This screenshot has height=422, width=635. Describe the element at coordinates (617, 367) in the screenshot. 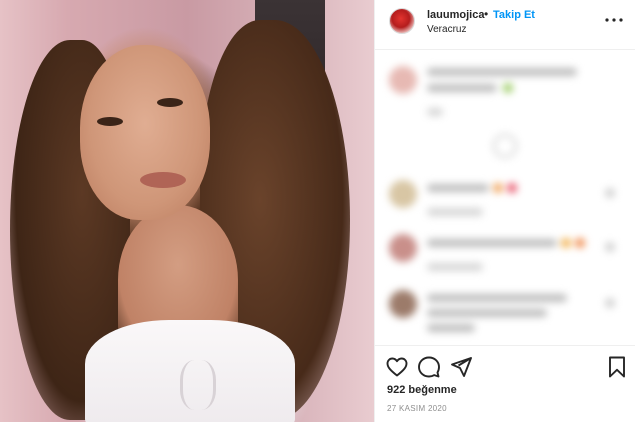

I see `bookmark-icon` at that location.